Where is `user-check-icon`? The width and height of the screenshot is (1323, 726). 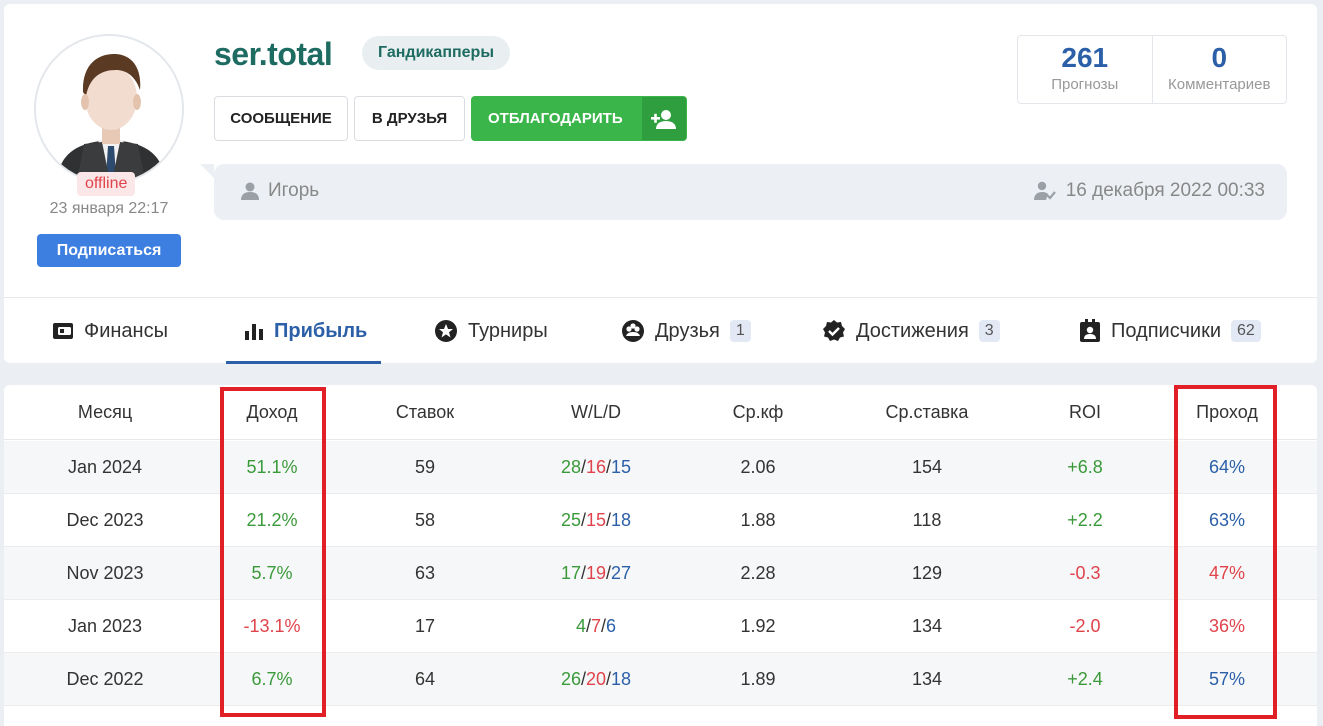 user-check-icon is located at coordinates (1044, 190).